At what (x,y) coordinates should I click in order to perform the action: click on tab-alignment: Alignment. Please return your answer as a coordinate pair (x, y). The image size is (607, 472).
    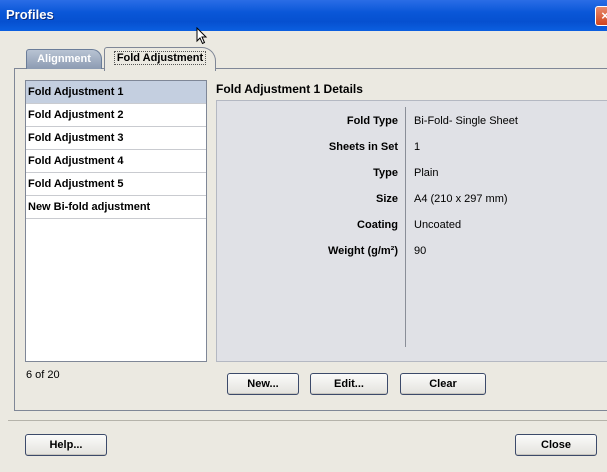
    Looking at the image, I should click on (64, 59).